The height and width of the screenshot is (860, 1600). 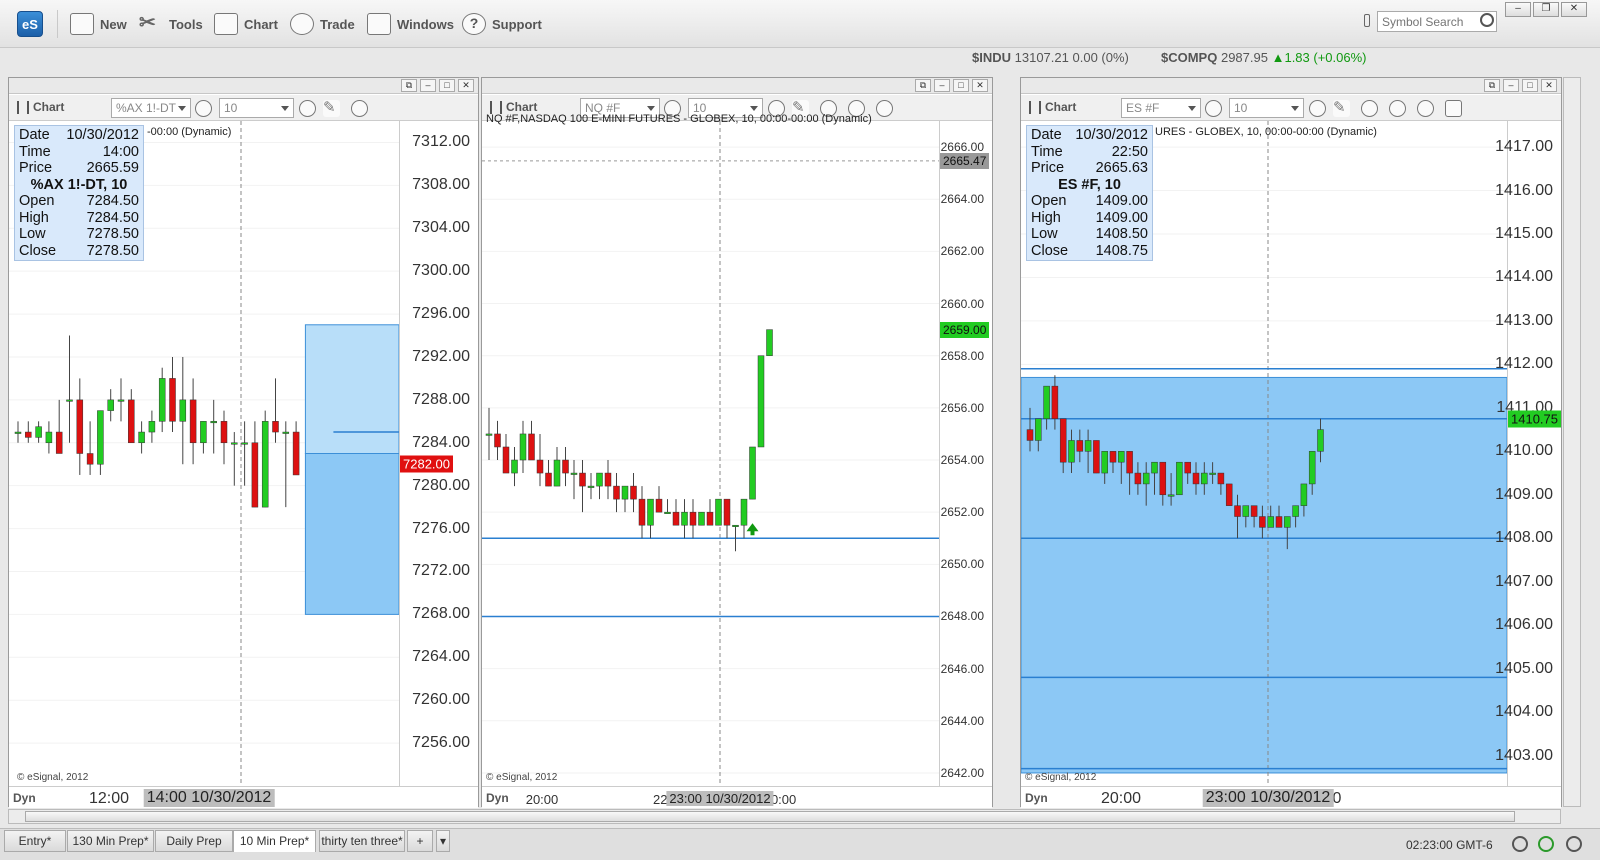 What do you see at coordinates (502, 24) in the screenshot?
I see `support-button: ? Support` at bounding box center [502, 24].